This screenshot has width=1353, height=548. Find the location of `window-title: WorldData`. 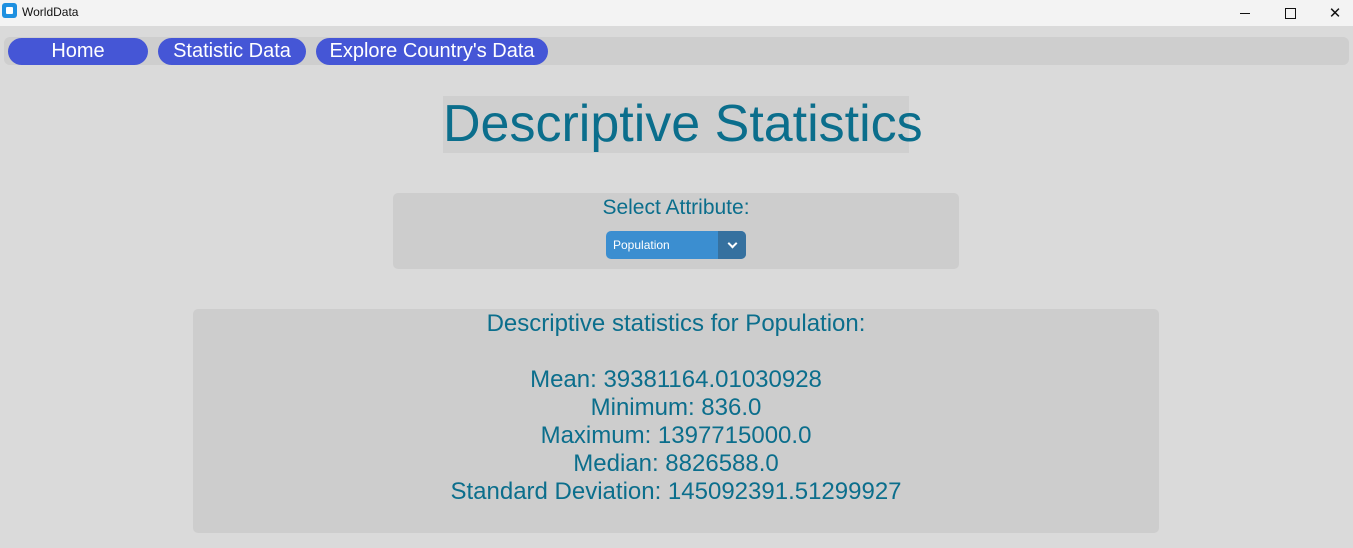

window-title: WorldData is located at coordinates (50, 12).